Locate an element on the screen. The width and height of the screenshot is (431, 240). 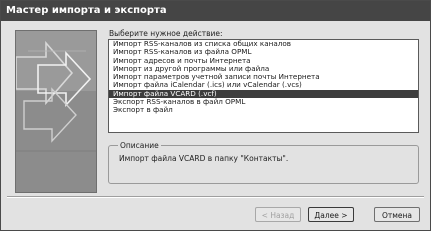
window-title: Мастер импорта и экспорта is located at coordinates (86, 10).